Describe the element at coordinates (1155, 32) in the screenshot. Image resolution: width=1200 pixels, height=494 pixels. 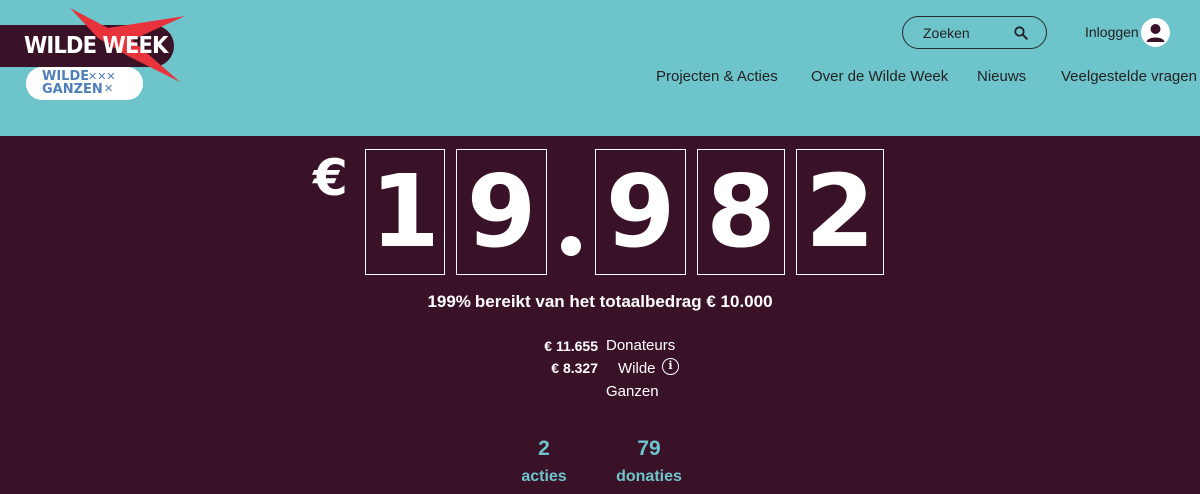
I see `user-icon` at that location.